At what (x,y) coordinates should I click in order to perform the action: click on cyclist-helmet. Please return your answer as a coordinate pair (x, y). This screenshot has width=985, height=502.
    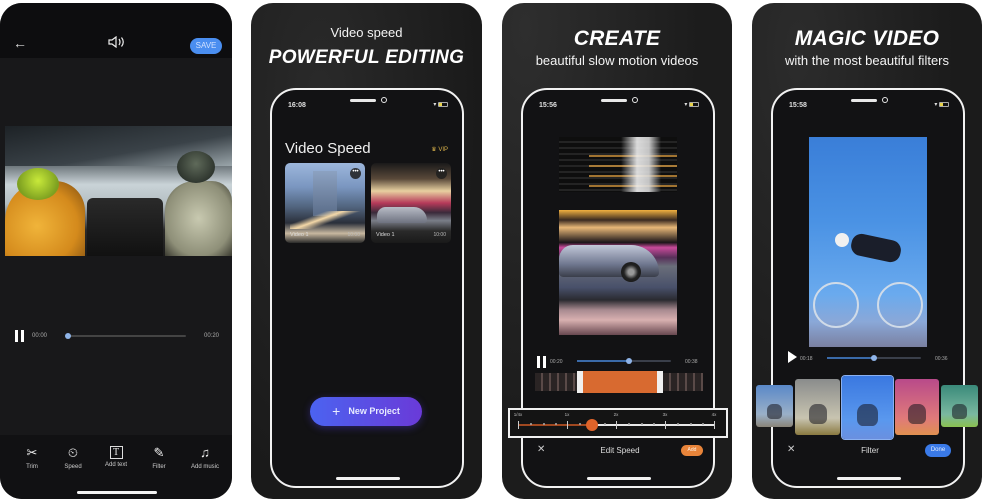
    Looking at the image, I should click on (842, 240).